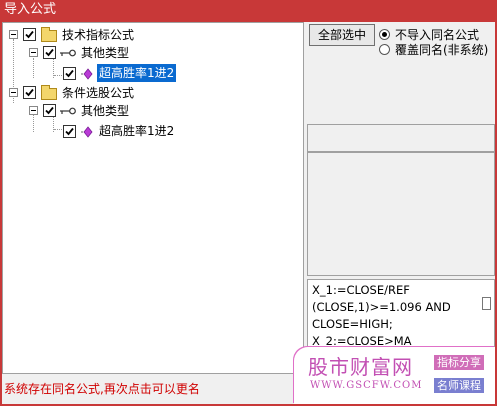  I want to click on watermark-site-name: 股市财富网, so click(360, 367).